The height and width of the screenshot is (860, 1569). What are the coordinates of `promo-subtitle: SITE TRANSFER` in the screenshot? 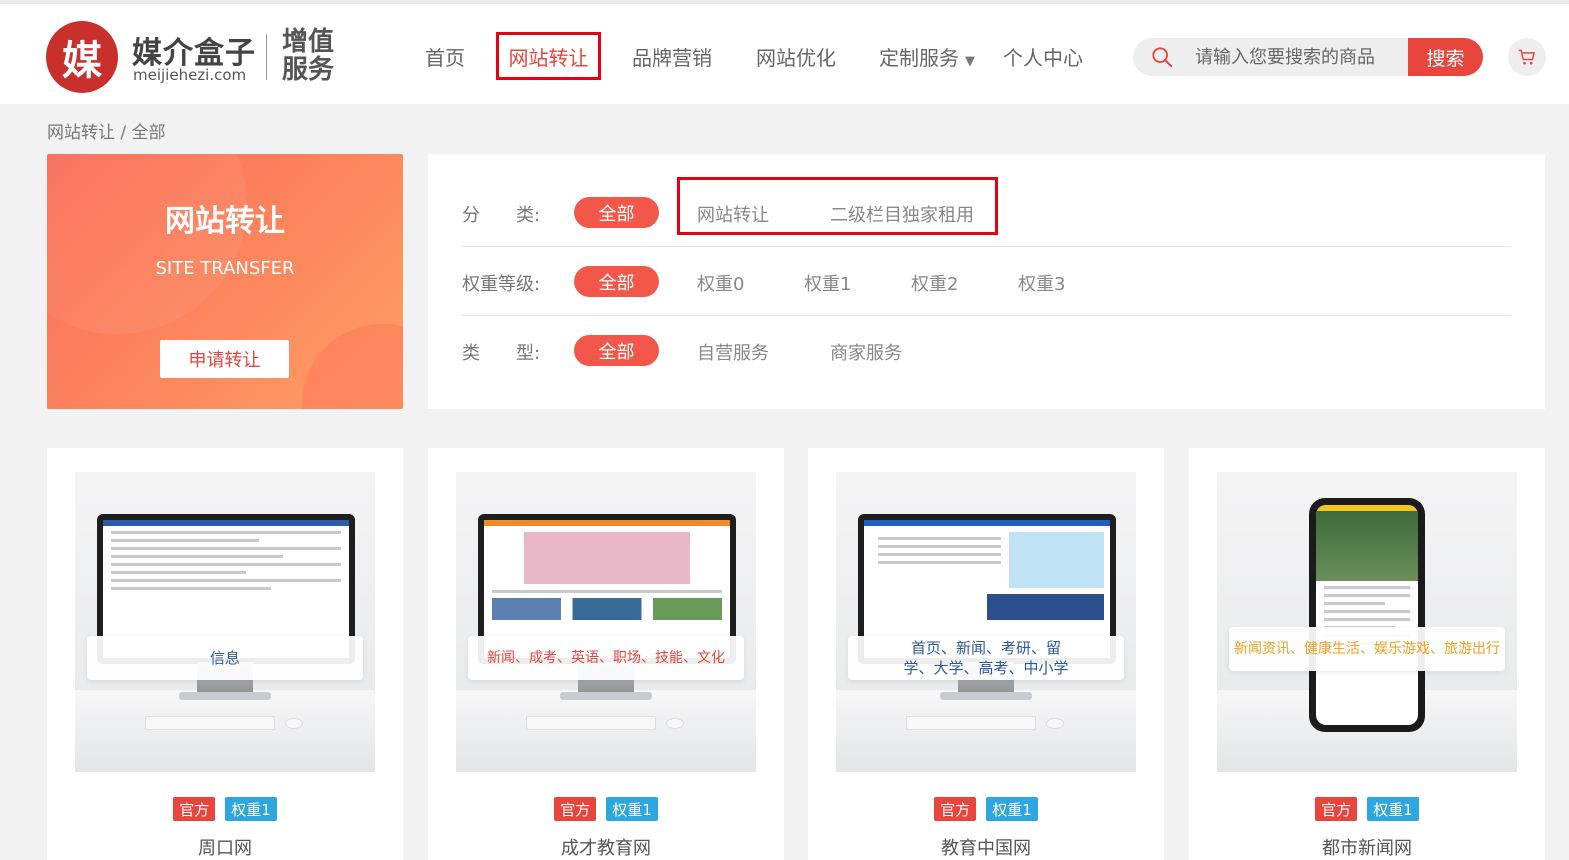 It's located at (225, 268).